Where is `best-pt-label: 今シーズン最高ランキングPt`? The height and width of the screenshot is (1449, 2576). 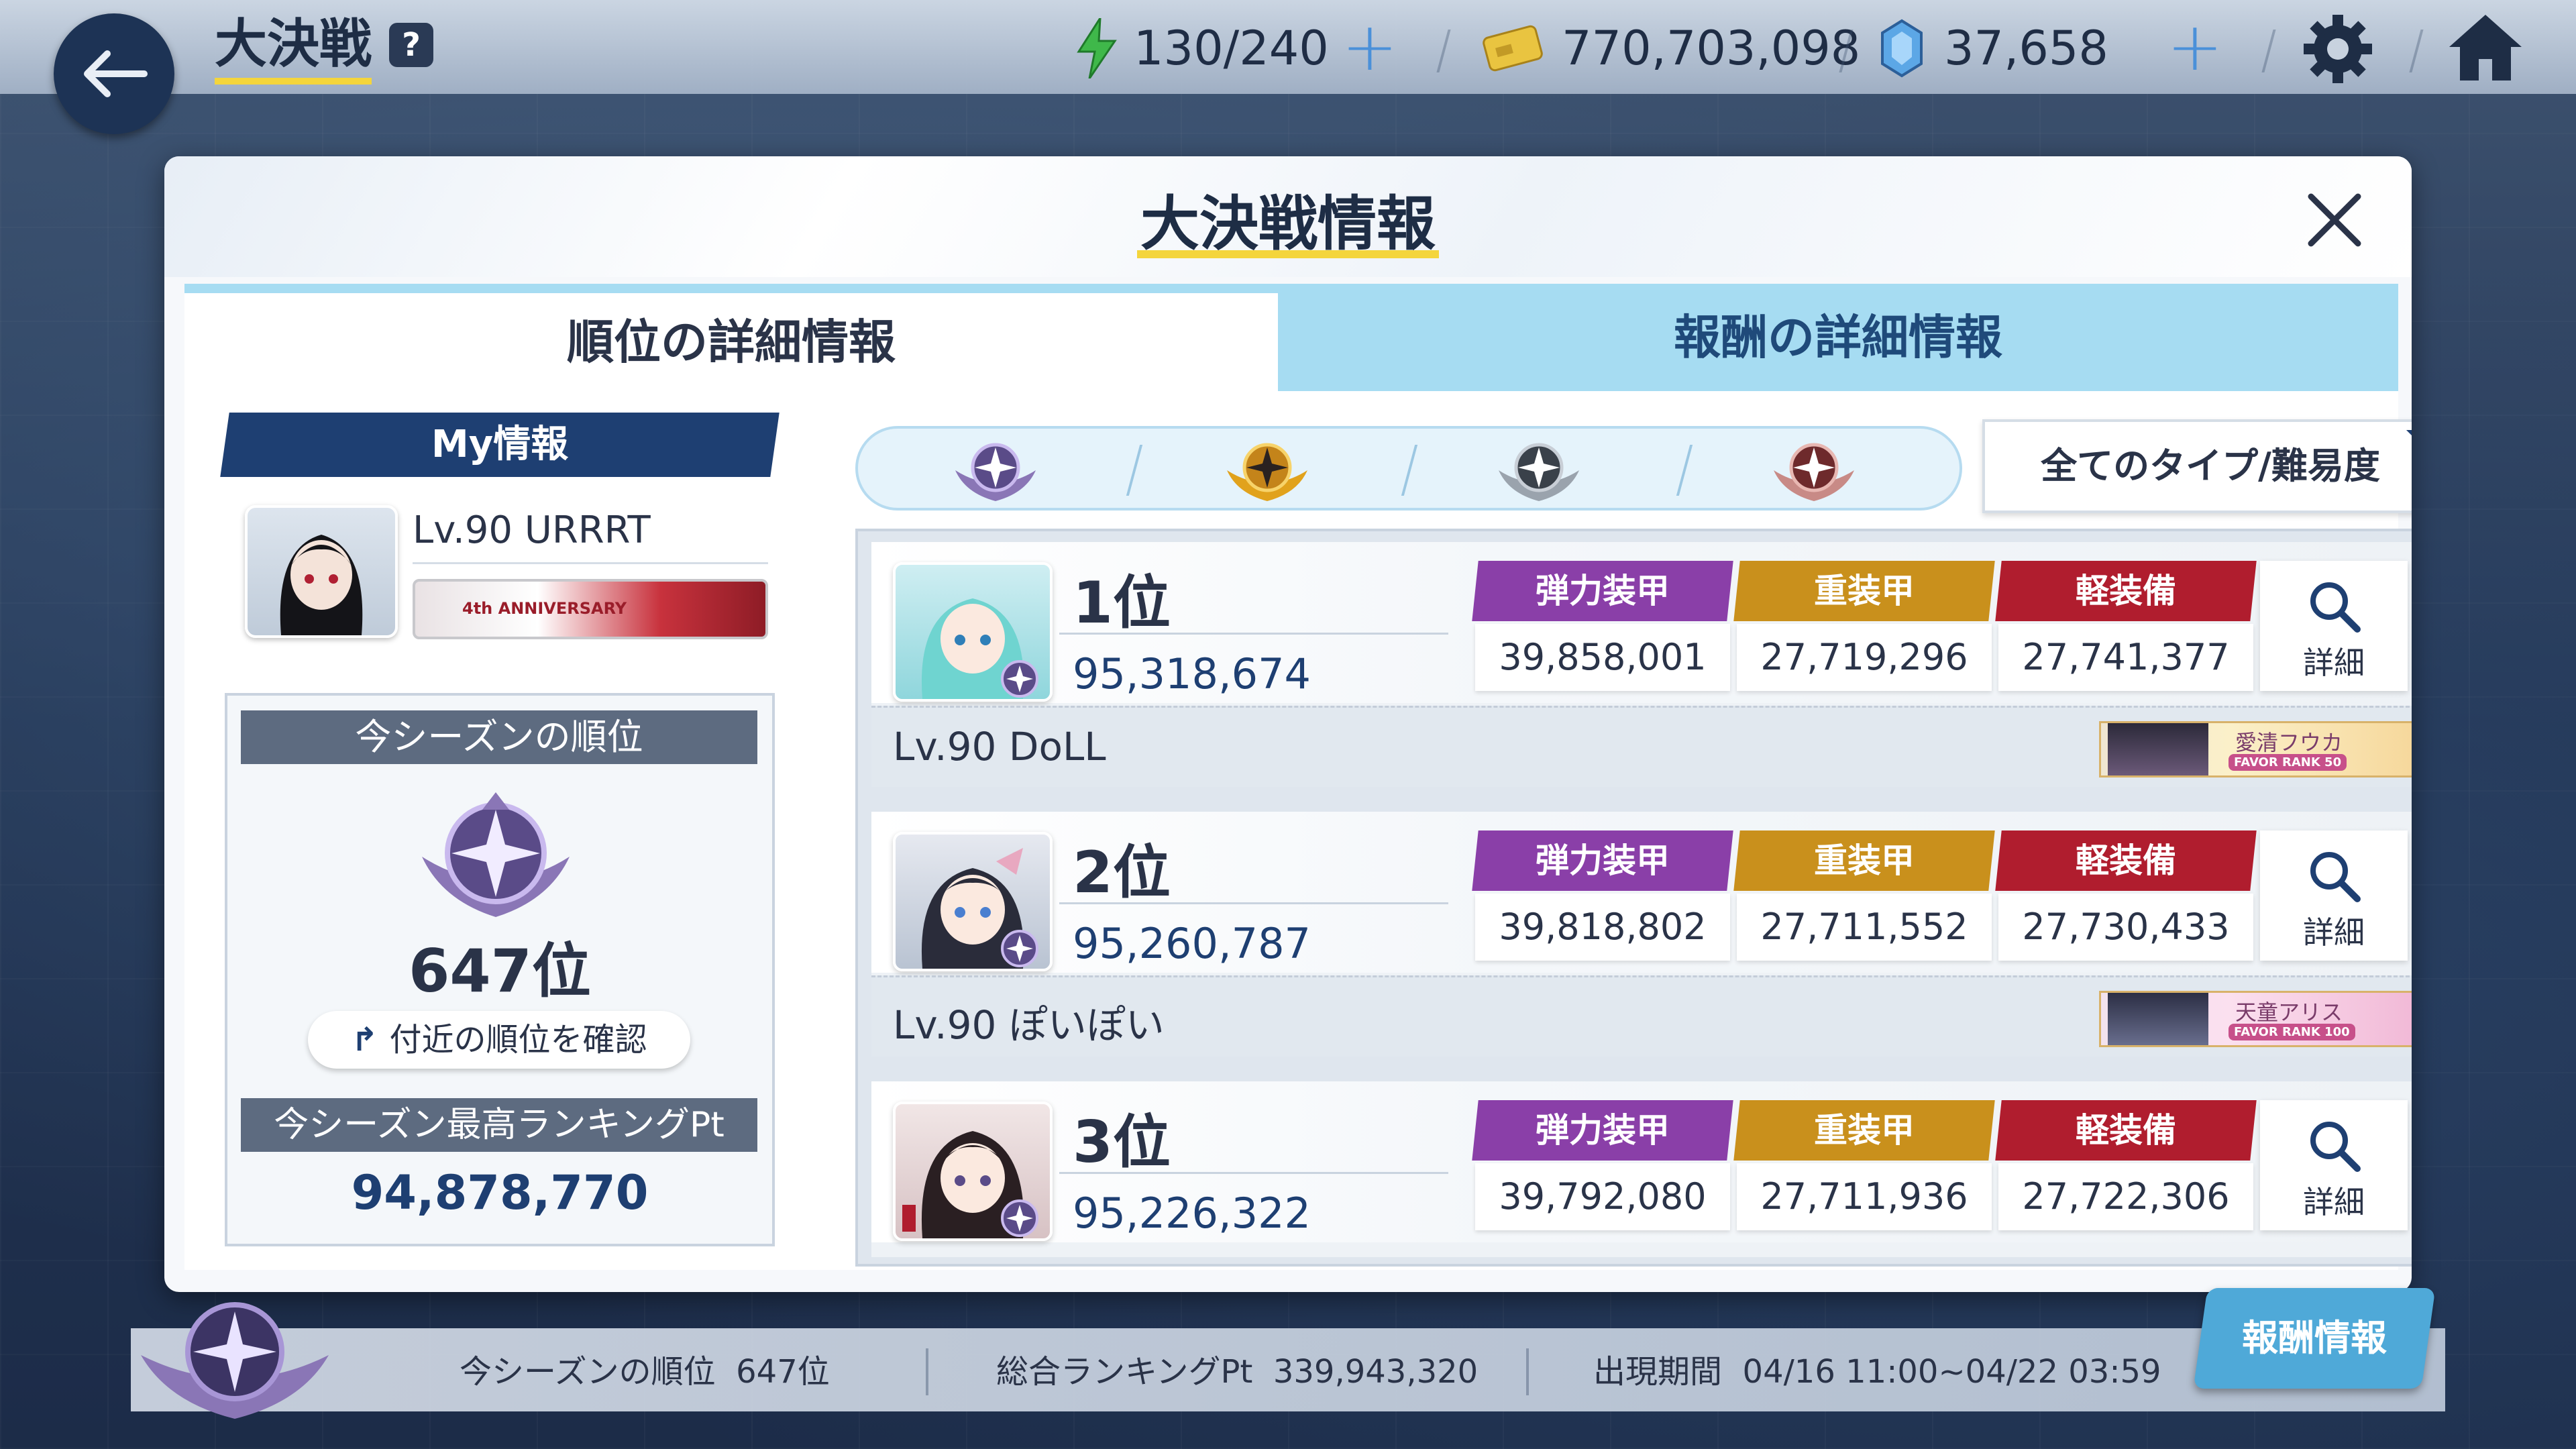 best-pt-label: 今シーズン最高ランキングPt is located at coordinates (499, 1125).